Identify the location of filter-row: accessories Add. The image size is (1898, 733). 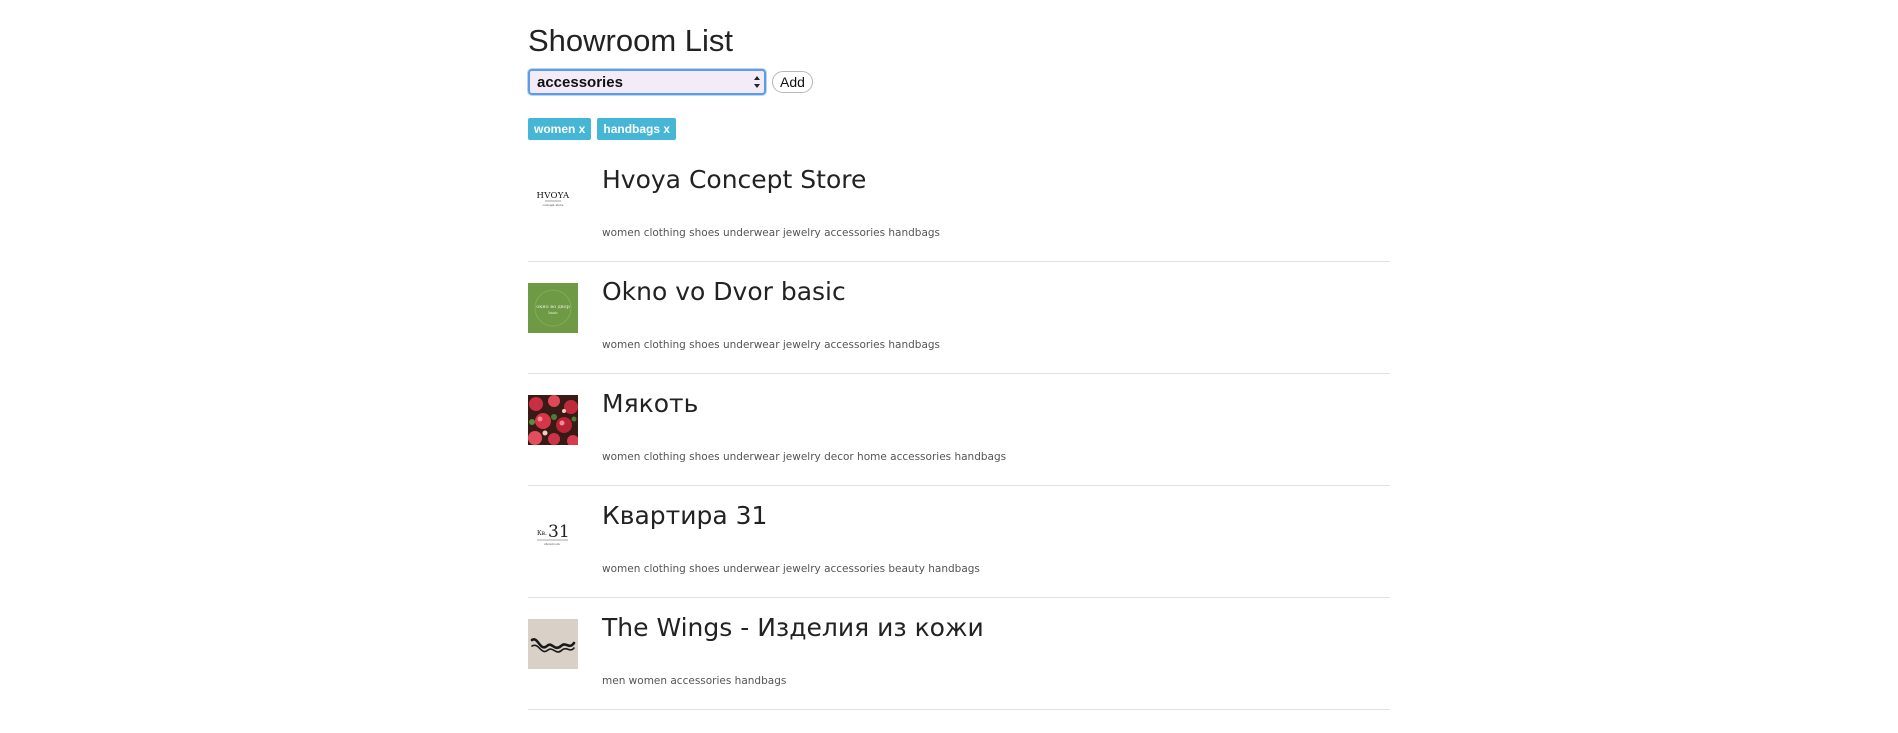
(670, 82).